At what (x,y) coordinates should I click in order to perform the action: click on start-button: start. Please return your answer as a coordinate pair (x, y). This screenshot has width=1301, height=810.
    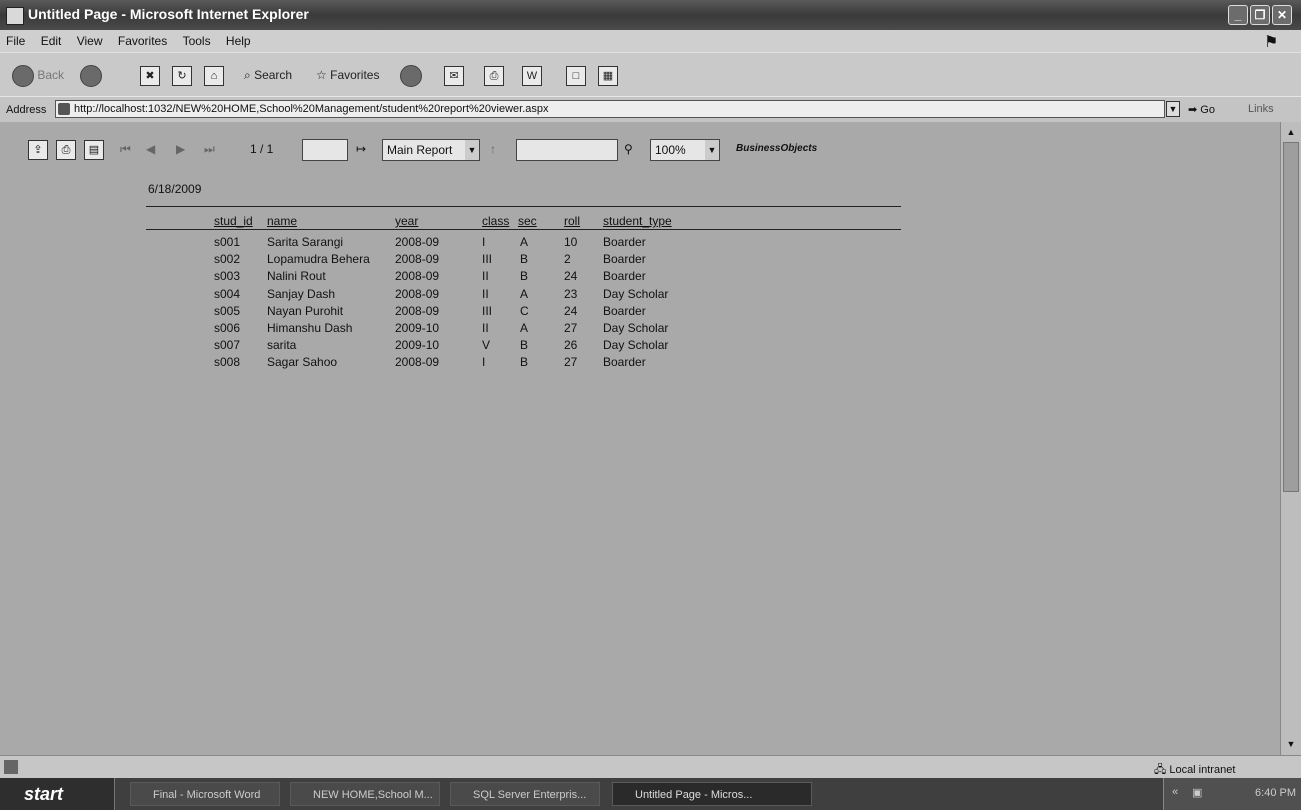
    Looking at the image, I should click on (57, 794).